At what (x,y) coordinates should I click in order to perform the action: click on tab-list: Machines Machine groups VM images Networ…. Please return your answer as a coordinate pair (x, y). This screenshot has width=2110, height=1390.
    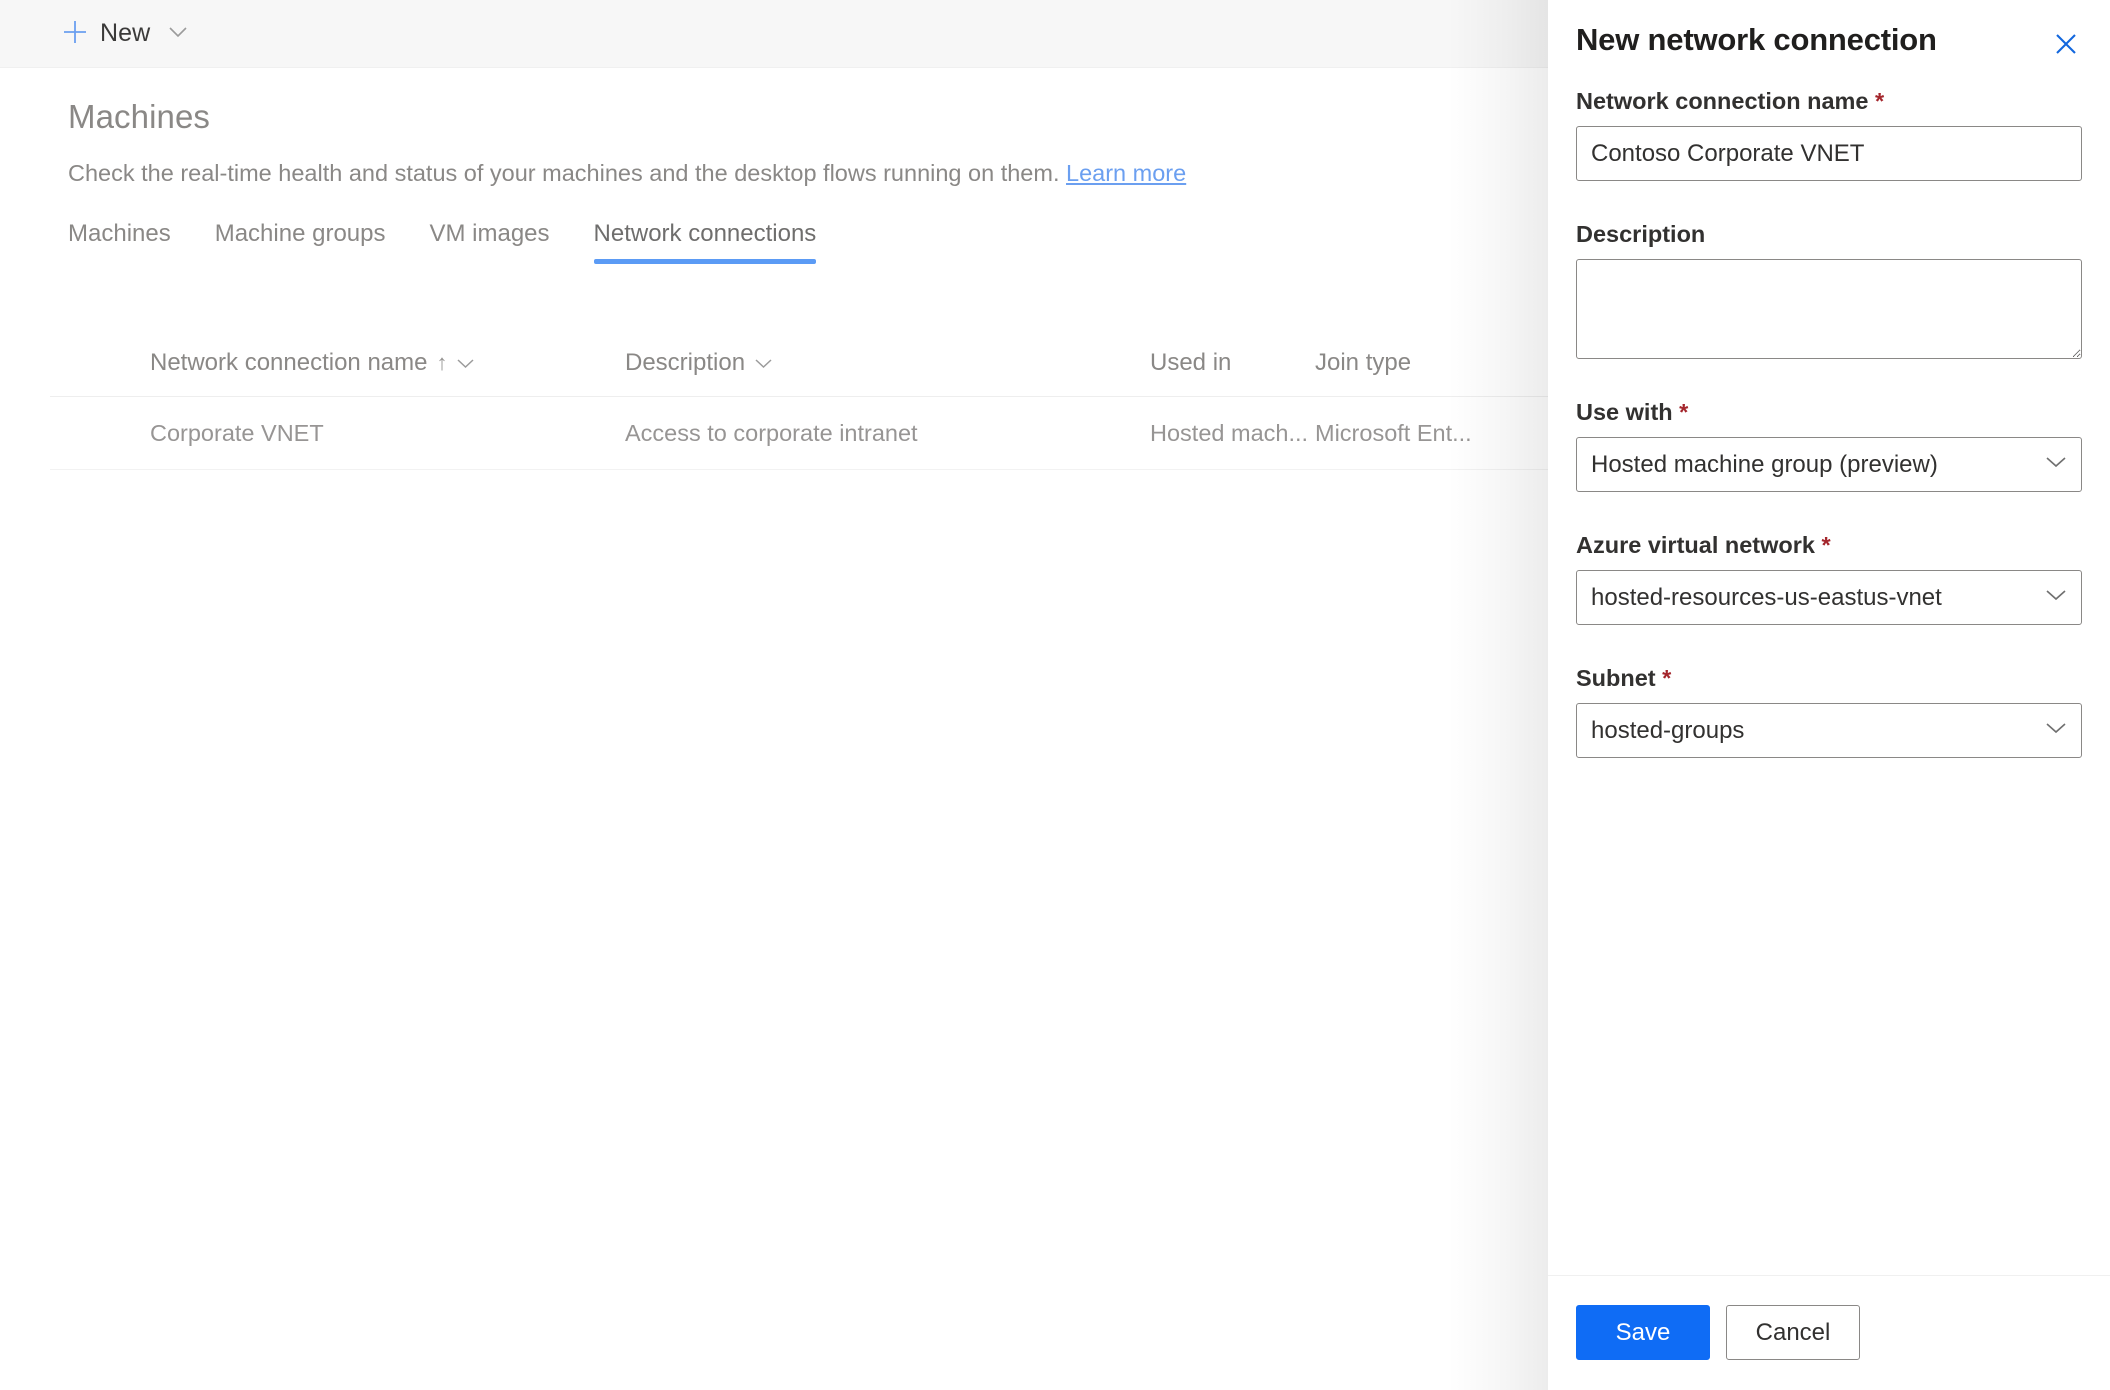
    Looking at the image, I should click on (453, 242).